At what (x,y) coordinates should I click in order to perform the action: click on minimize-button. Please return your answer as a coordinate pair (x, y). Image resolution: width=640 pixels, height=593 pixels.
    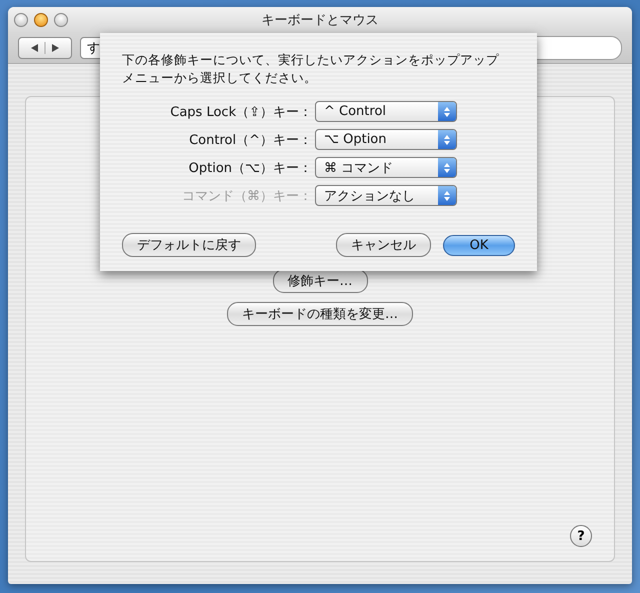
    Looking at the image, I should click on (41, 20).